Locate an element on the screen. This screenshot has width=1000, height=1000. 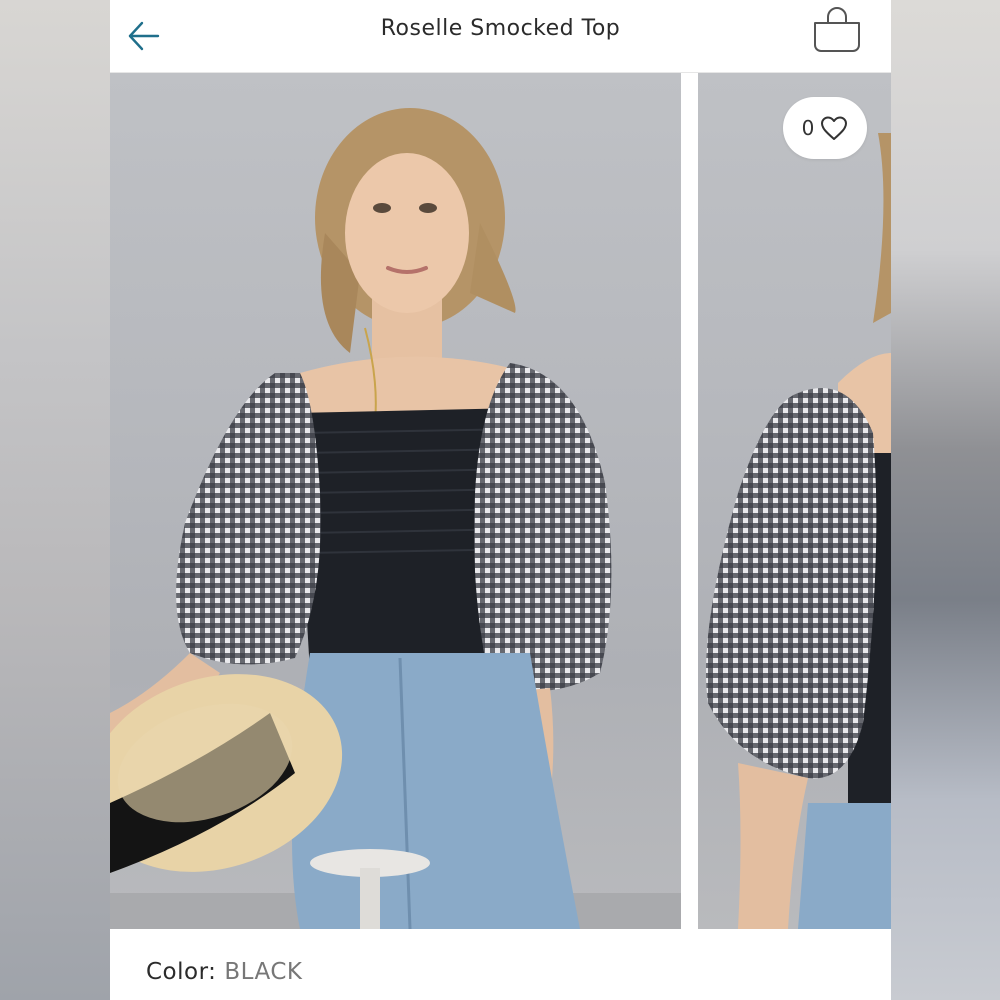
color-label: Color: is located at coordinates (181, 972).